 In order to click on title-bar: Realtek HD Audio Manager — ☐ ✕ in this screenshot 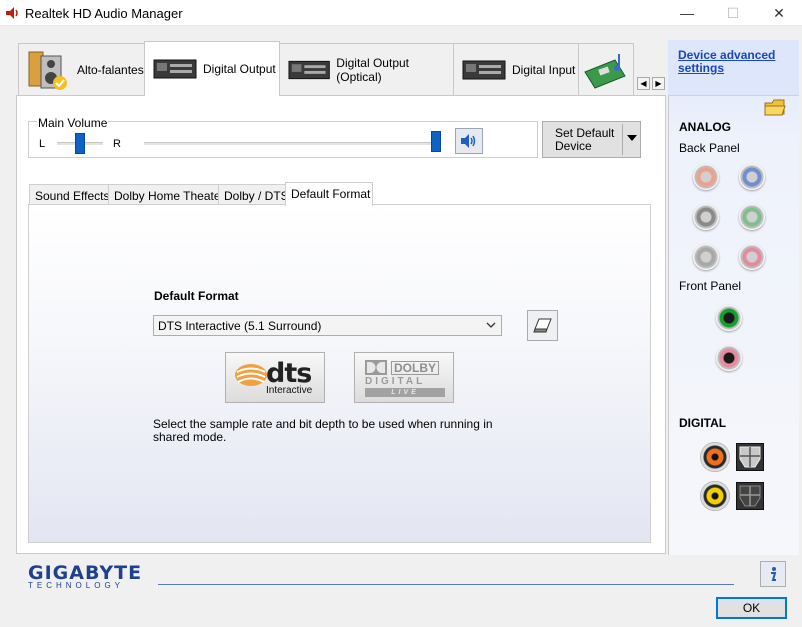, I will do `click(401, 13)`.